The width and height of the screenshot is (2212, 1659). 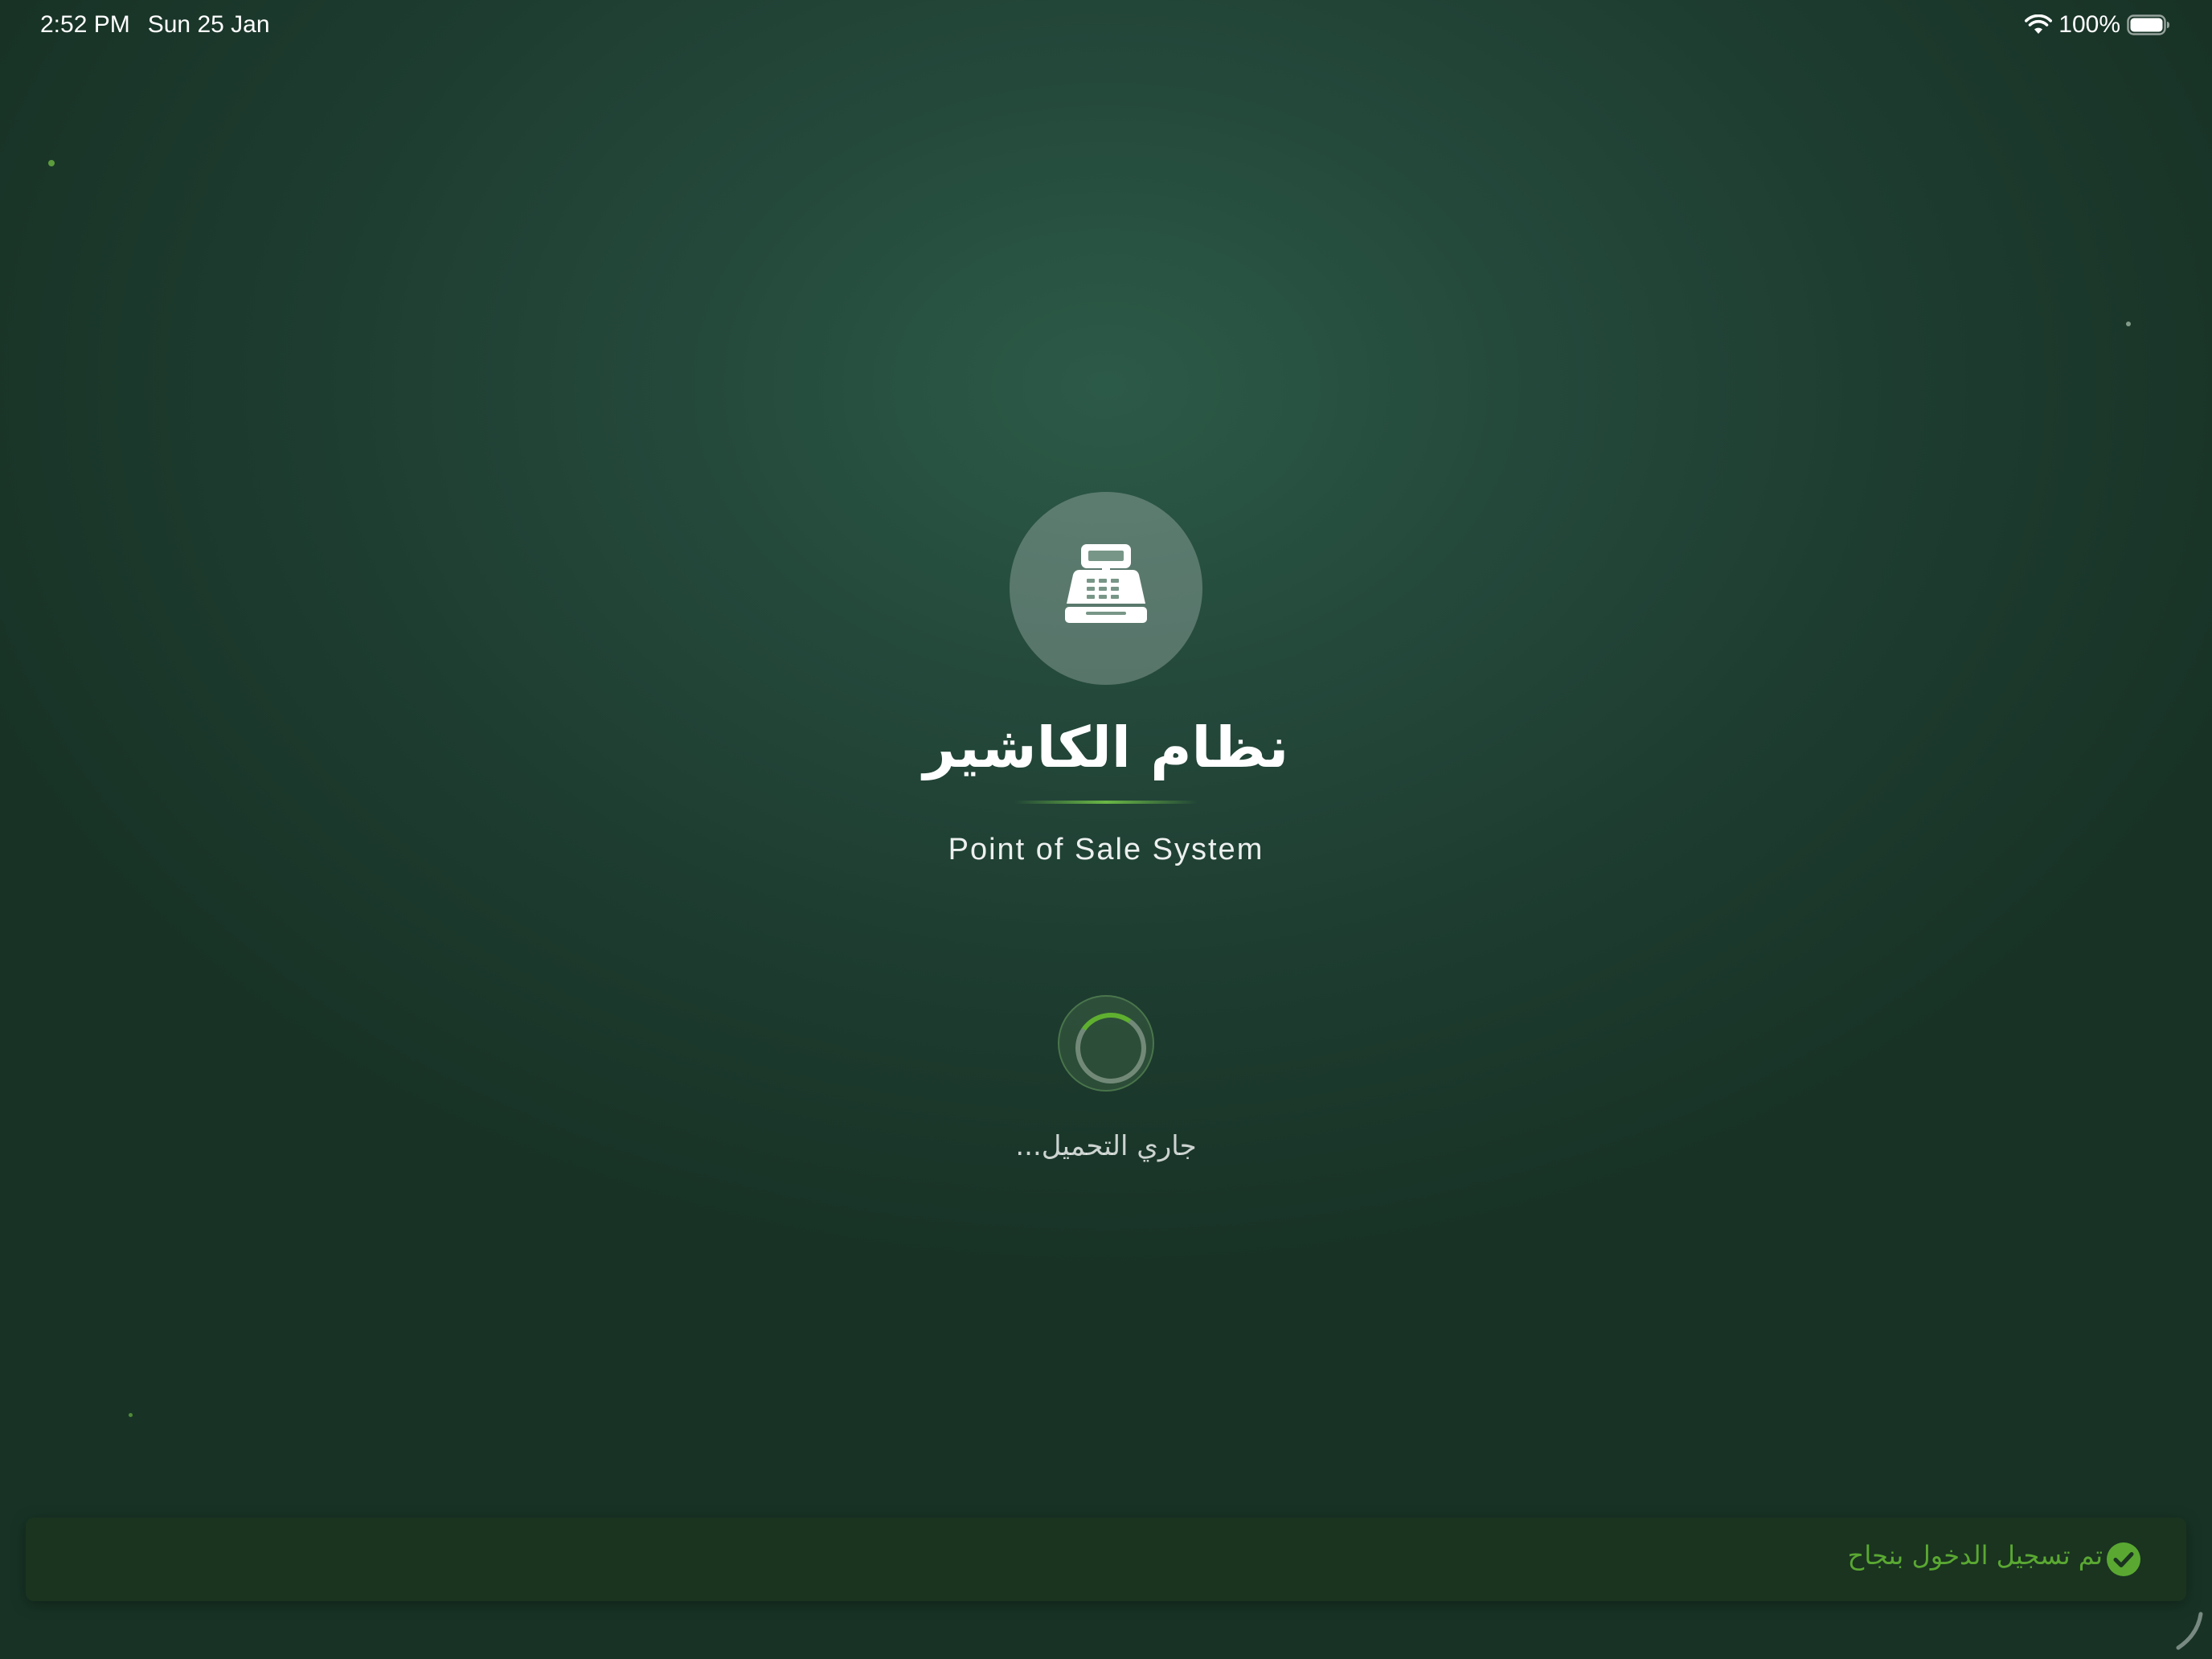 I want to click on title-divider, so click(x=1106, y=802).